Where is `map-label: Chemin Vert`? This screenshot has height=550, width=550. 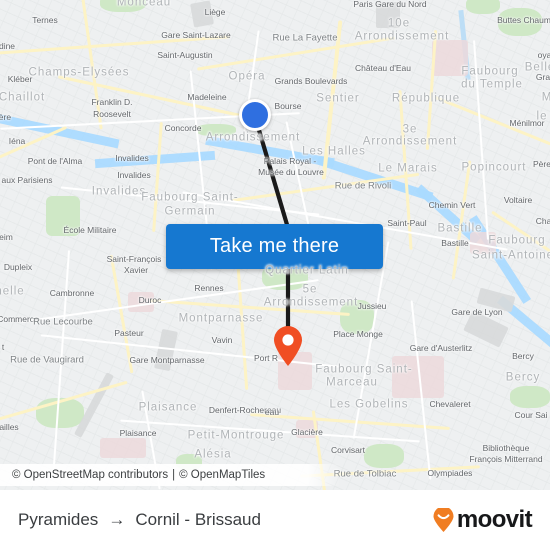 map-label: Chemin Vert is located at coordinates (452, 204).